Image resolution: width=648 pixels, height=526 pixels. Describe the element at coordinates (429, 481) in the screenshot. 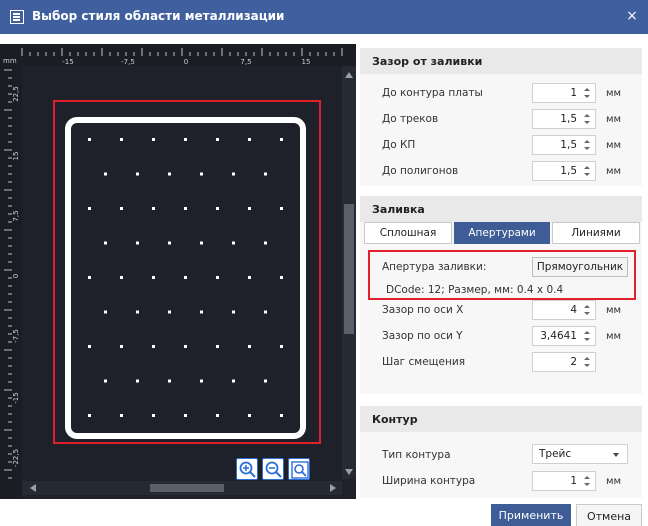

I see `contour-width-label: Ширина контура` at that location.